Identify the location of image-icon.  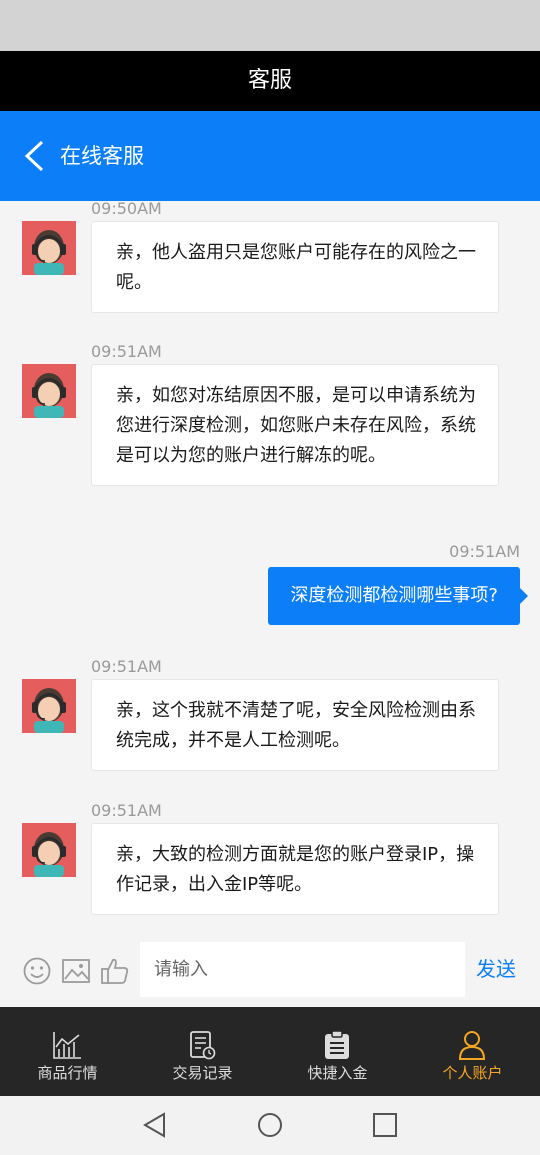
(76, 971).